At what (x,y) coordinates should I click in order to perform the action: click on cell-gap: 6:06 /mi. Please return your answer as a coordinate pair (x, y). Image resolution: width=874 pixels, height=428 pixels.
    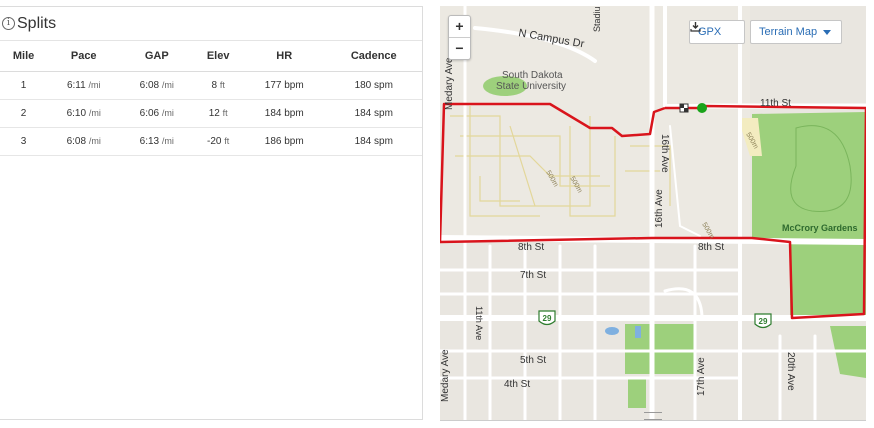
    Looking at the image, I should click on (157, 113).